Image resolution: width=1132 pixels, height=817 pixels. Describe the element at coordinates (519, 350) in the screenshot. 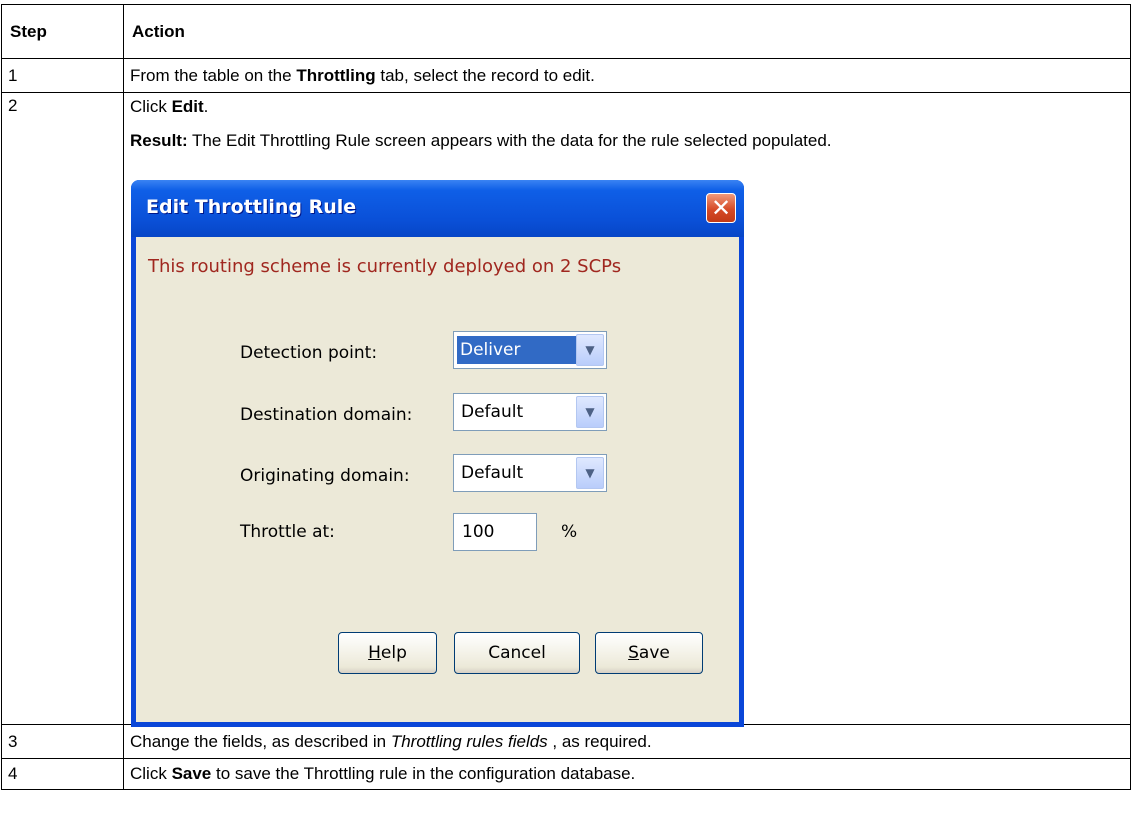

I see `detection-point-value: Deliver` at that location.